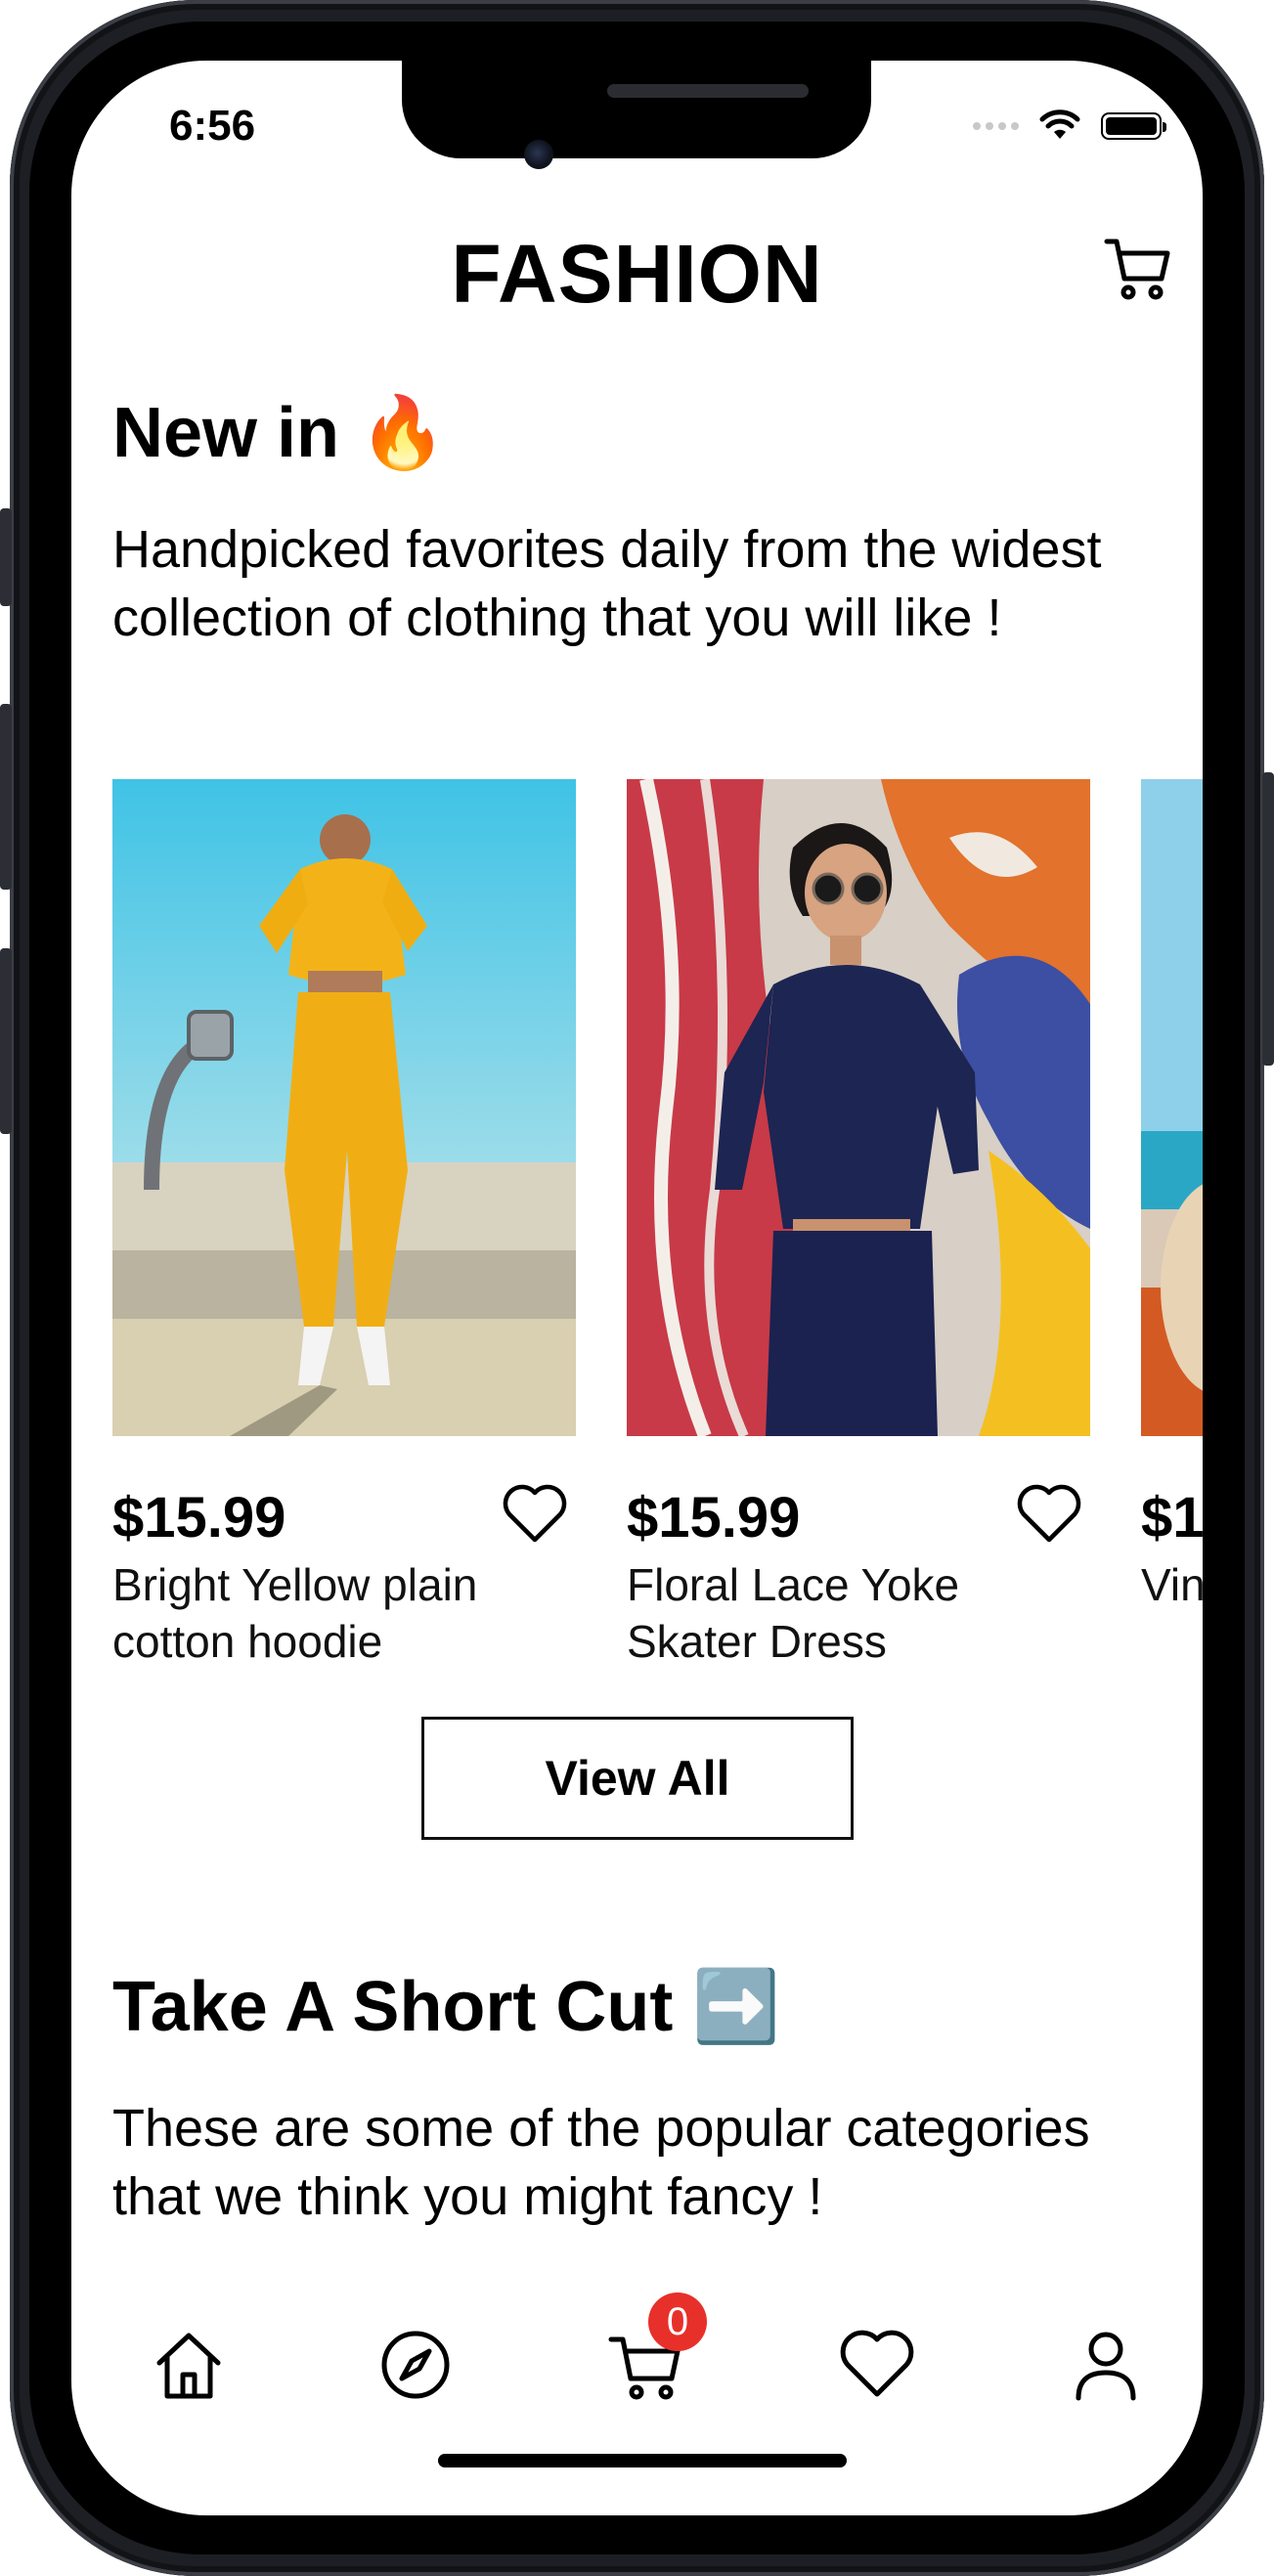 Image resolution: width=1274 pixels, height=2576 pixels. I want to click on speaker-grille, so click(708, 91).